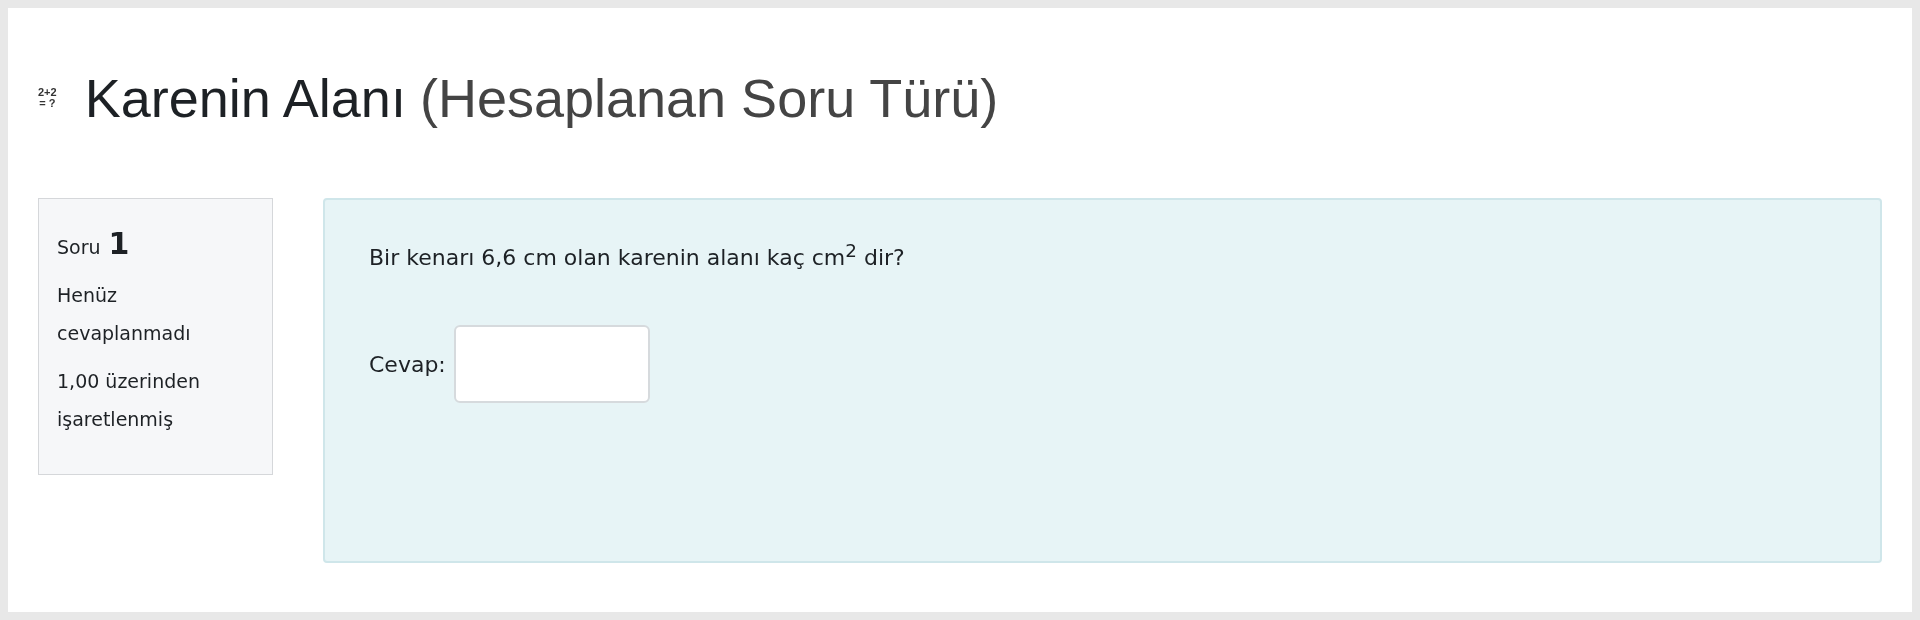  Describe the element at coordinates (79, 247) in the screenshot. I see `question-label: Soru` at that location.